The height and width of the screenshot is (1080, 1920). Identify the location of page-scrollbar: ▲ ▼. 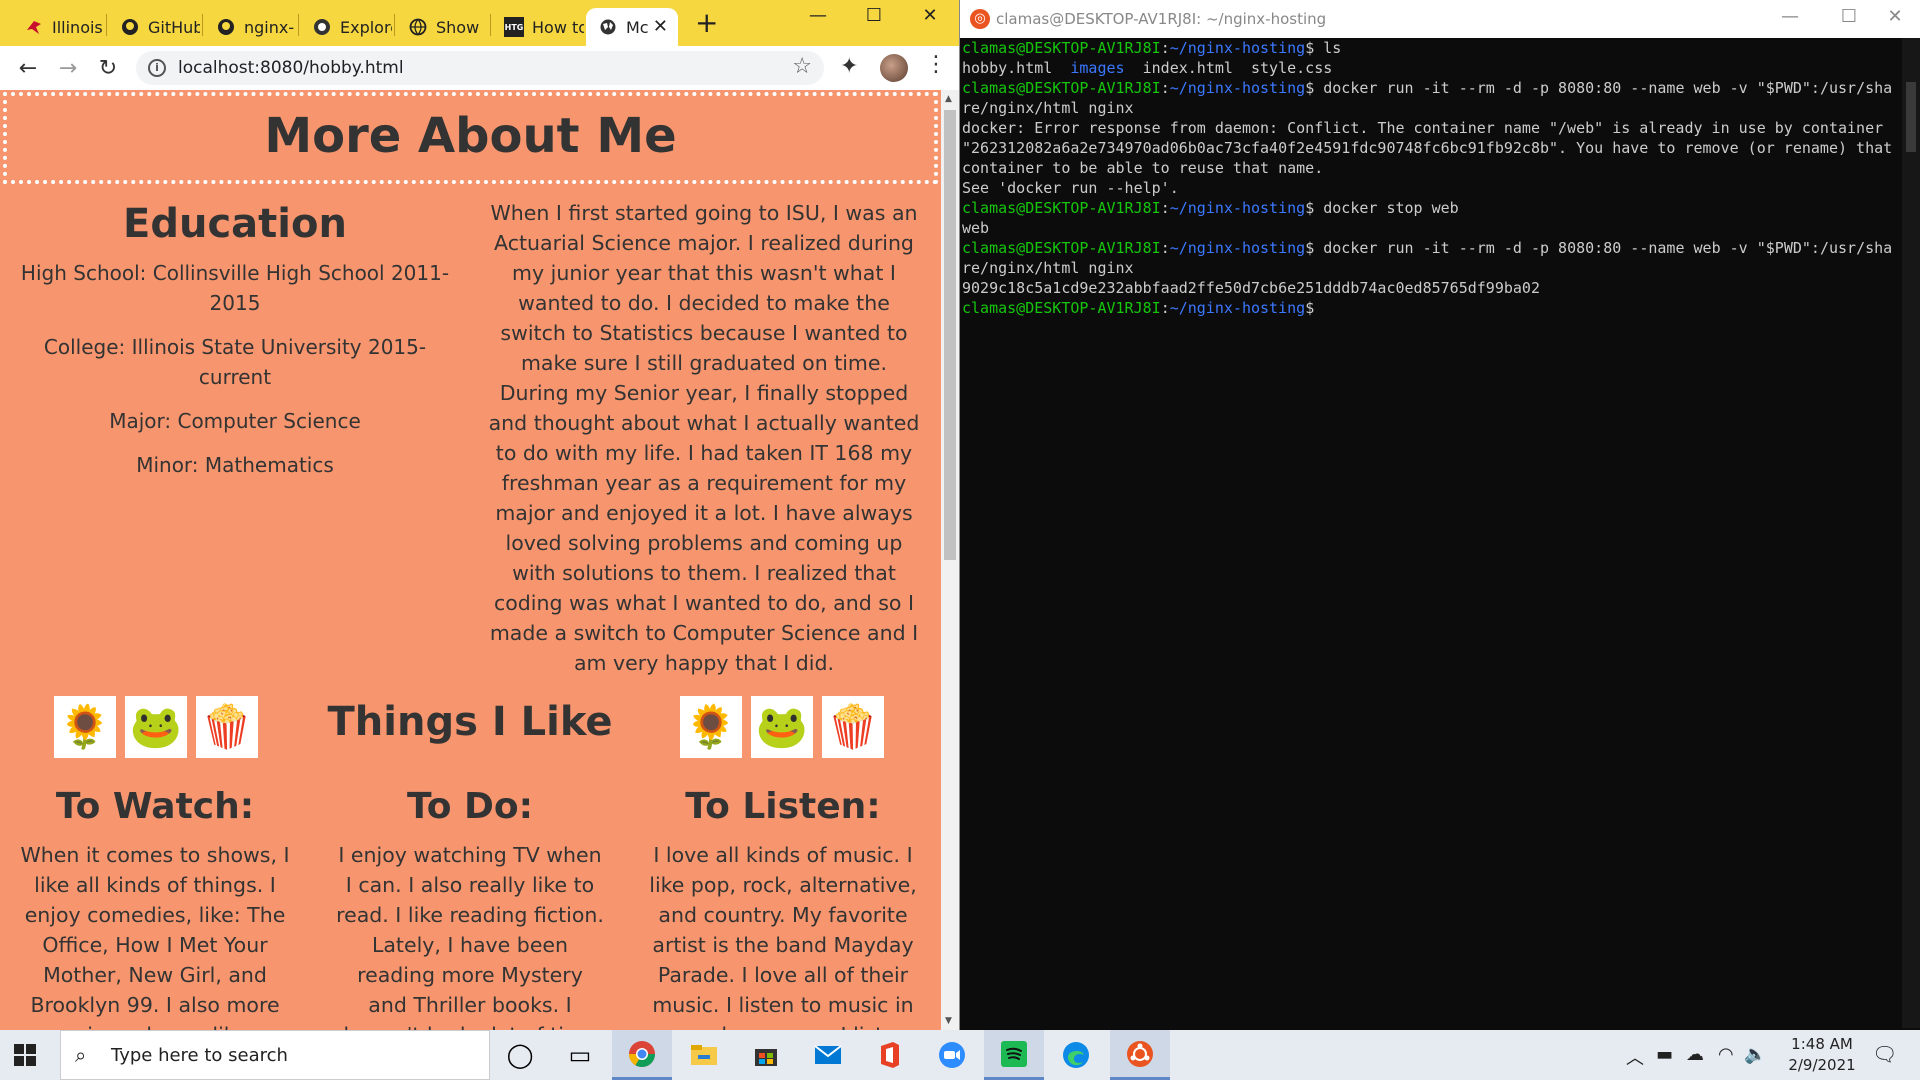
(950, 560).